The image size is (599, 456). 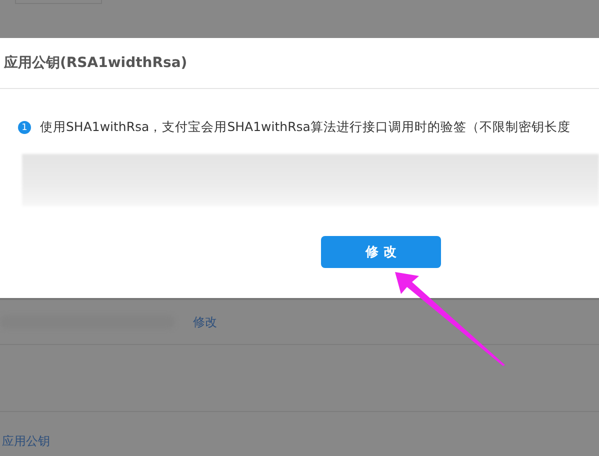 What do you see at coordinates (305, 127) in the screenshot?
I see `info-message: 使用SHA1withRsa，支付宝会用SHA1withRsa算法进行接口调用时的验签（不限制密钥长度` at bounding box center [305, 127].